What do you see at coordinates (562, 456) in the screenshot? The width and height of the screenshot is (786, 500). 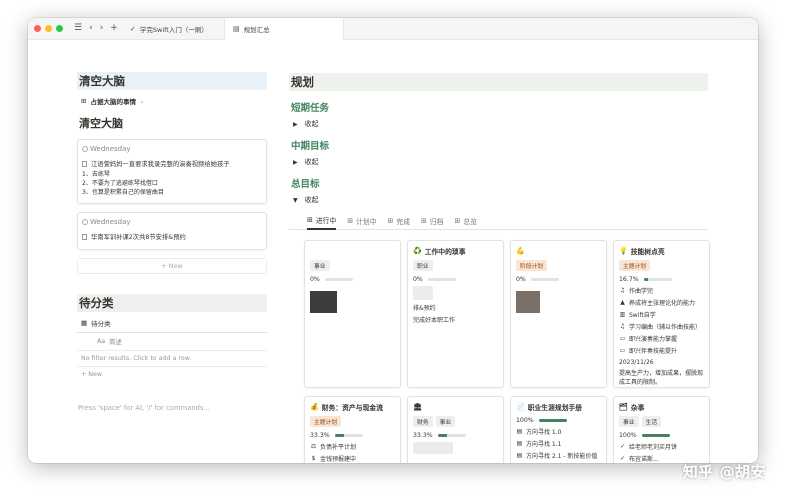 I see `card-line: 方向寻找 2.1 - 新技能价值` at bounding box center [562, 456].